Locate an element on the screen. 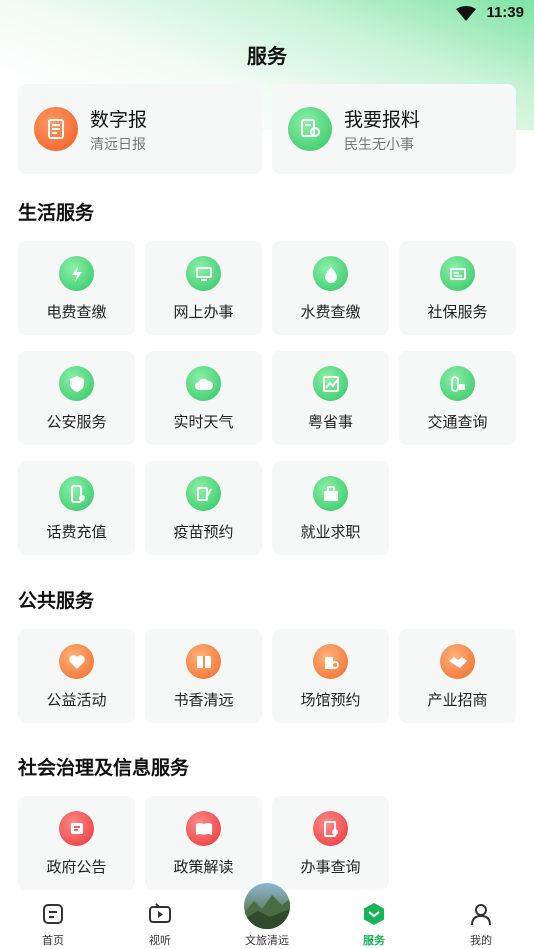 This screenshot has height=949, width=534. tab-label: 服务 is located at coordinates (374, 940).